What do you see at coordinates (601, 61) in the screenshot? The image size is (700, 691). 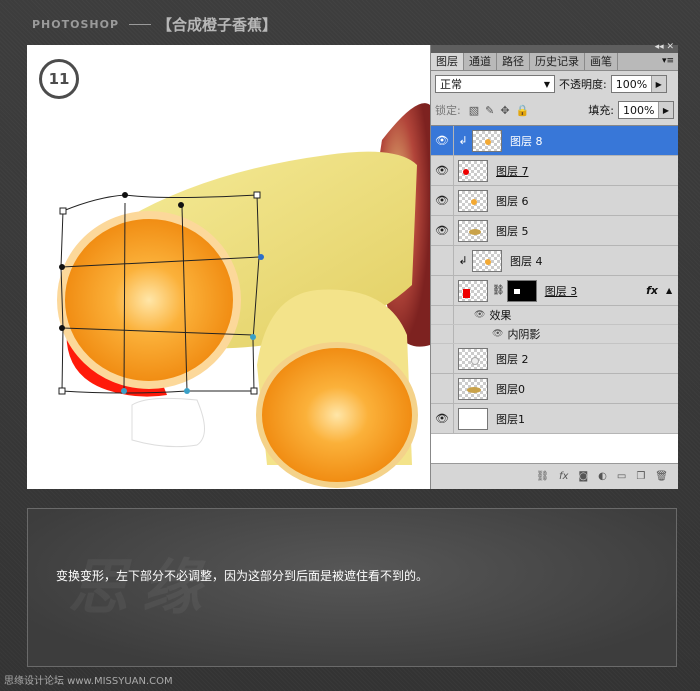 I see `tab-brushes: 画笔` at bounding box center [601, 61].